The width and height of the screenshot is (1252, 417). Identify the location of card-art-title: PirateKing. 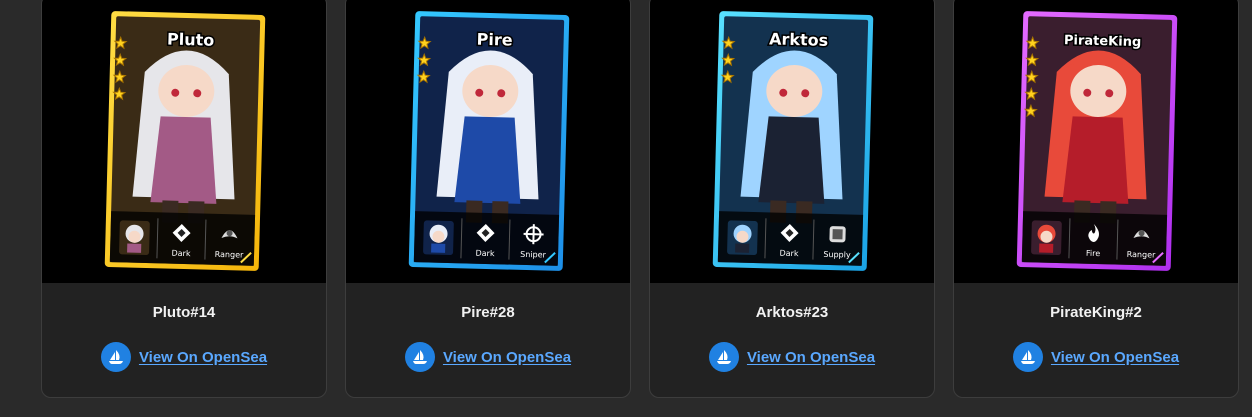
(1103, 41).